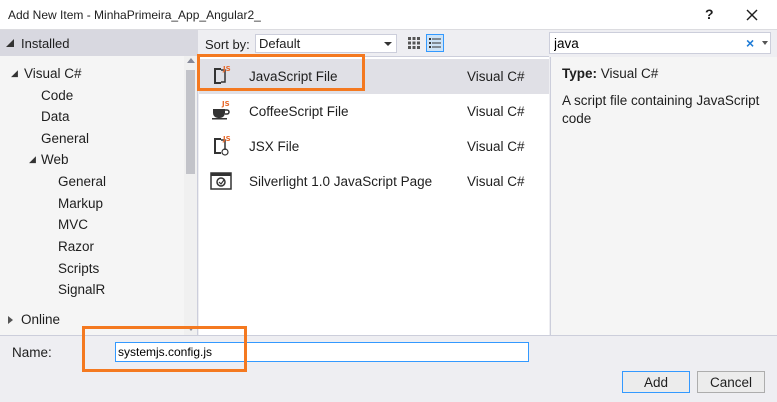 This screenshot has height=402, width=777. I want to click on template-item-javascript-file: JS JavaScript File Visual C#, so click(374, 76).